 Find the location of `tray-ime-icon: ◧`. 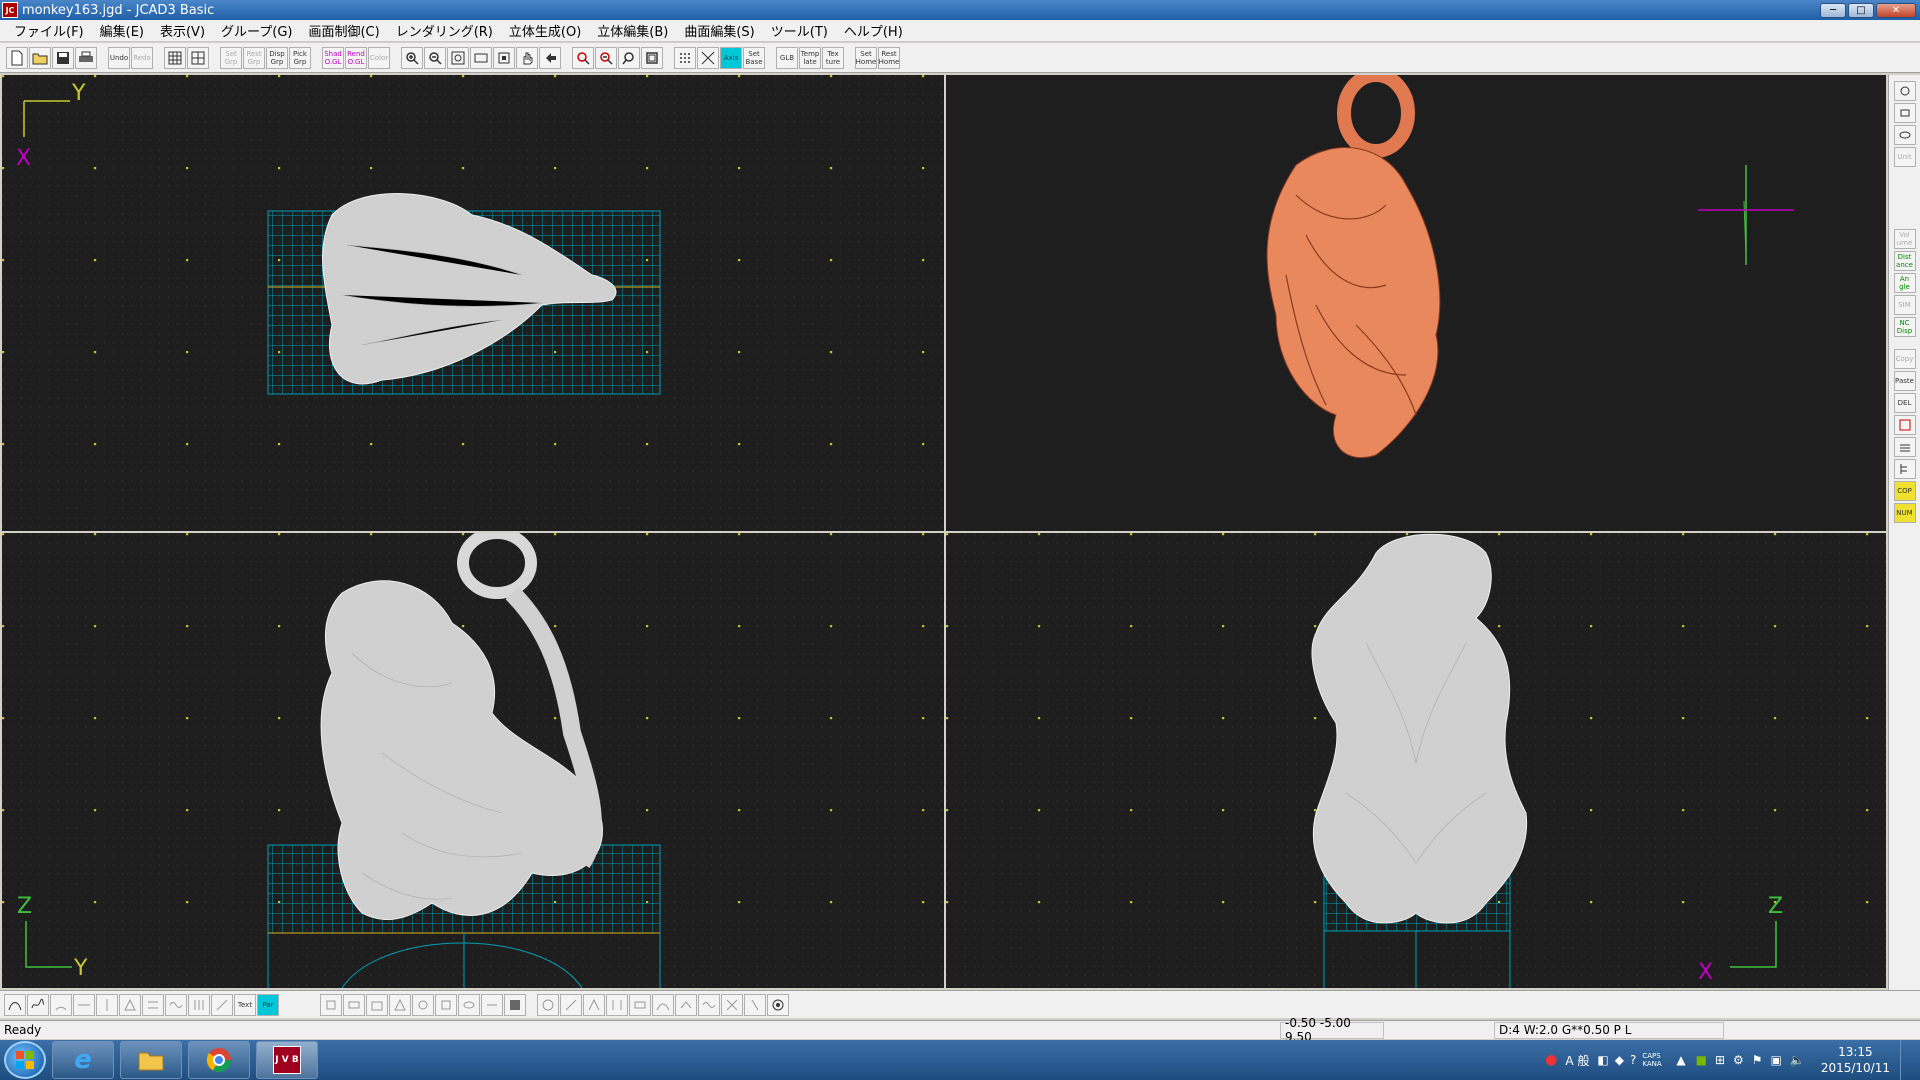

tray-ime-icon: ◧ is located at coordinates (1602, 1060).